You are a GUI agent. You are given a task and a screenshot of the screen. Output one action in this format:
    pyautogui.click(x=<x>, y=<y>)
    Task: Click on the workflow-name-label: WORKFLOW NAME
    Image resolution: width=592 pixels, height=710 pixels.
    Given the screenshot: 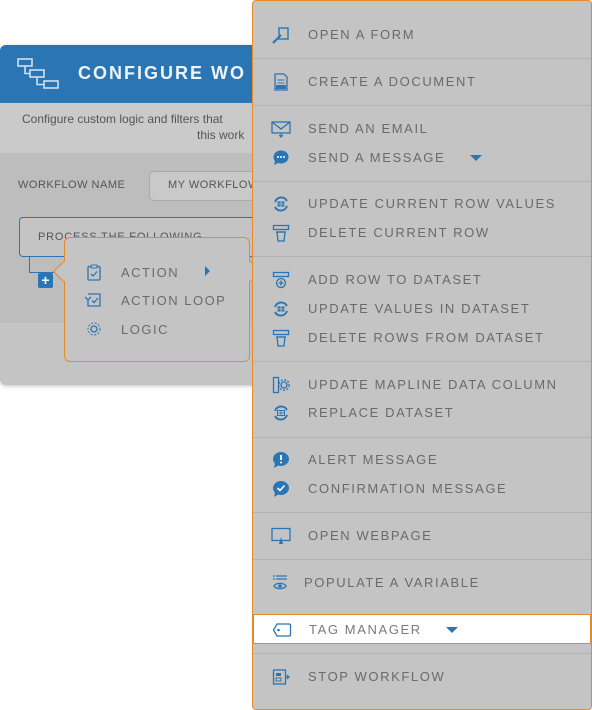 What is the action you would take?
    pyautogui.click(x=72, y=185)
    